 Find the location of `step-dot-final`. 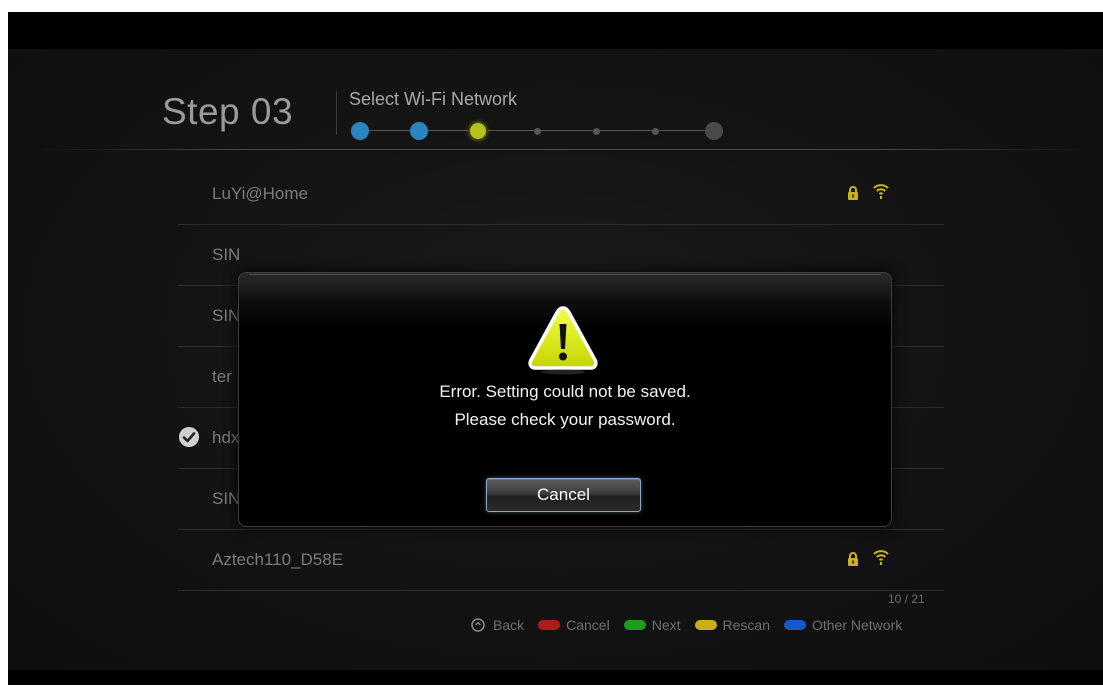

step-dot-final is located at coordinates (714, 131).